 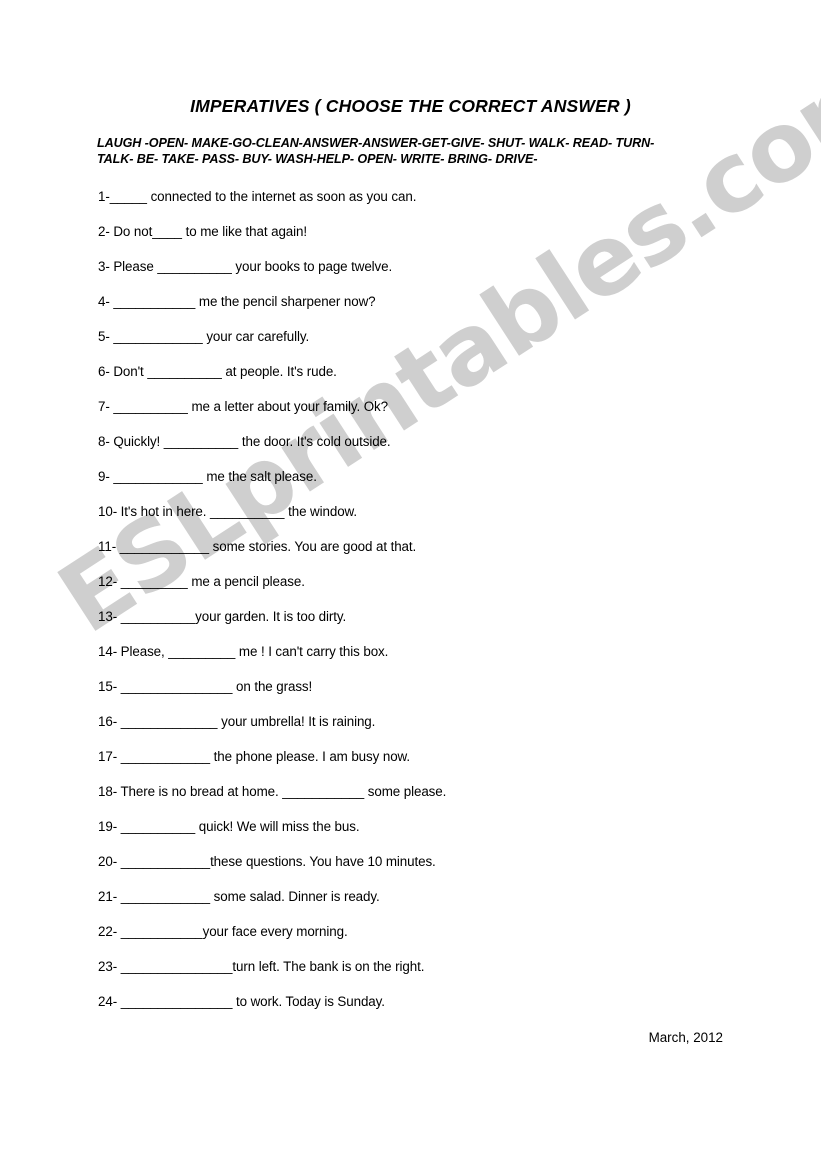 I want to click on question-row: 9- ____________ me the salt please., so click(x=428, y=486).